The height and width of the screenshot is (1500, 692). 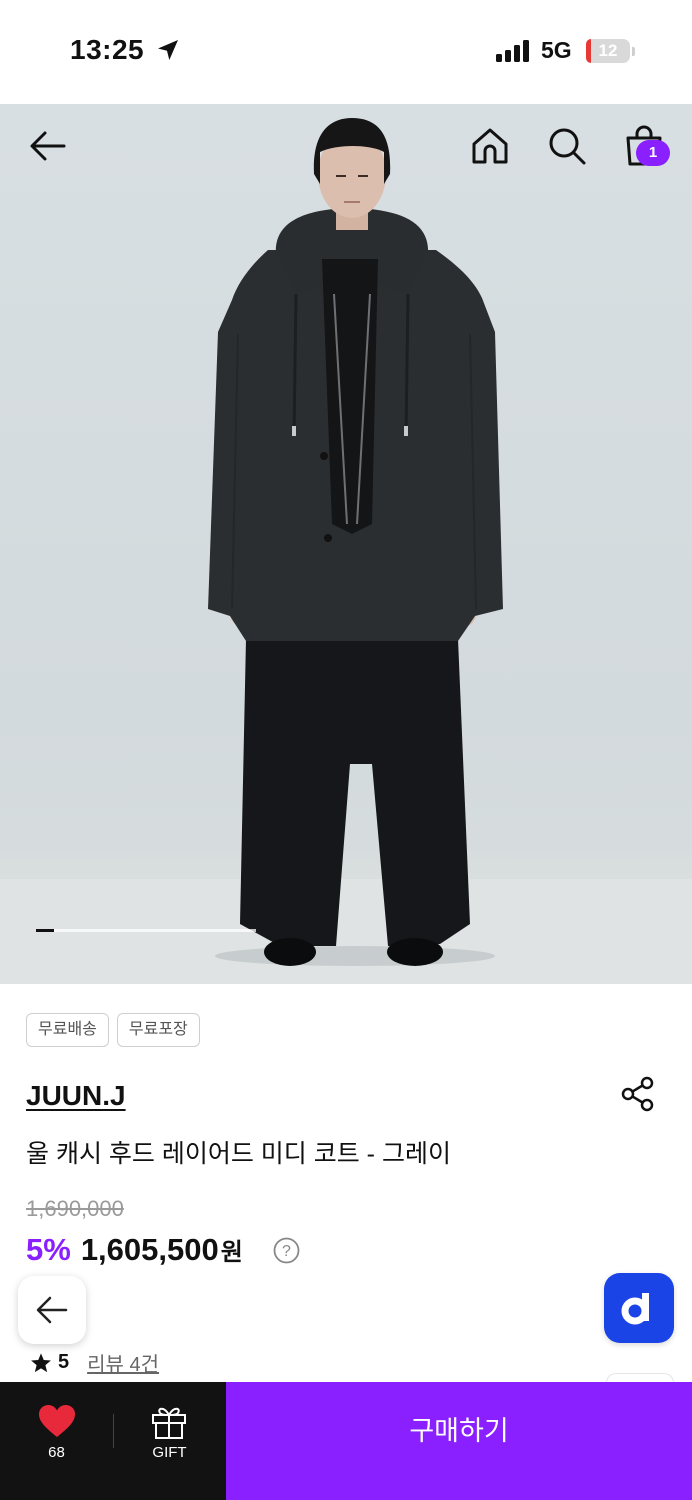 What do you see at coordinates (107, 49) in the screenshot?
I see `status-time: 13:25` at bounding box center [107, 49].